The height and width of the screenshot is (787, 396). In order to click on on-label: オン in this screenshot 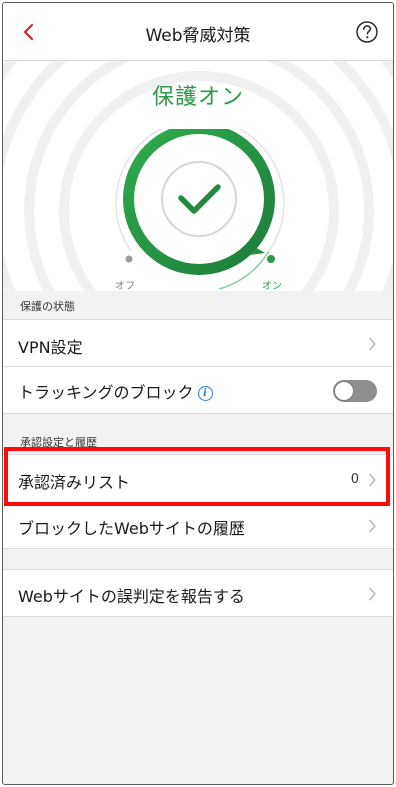, I will do `click(272, 286)`.